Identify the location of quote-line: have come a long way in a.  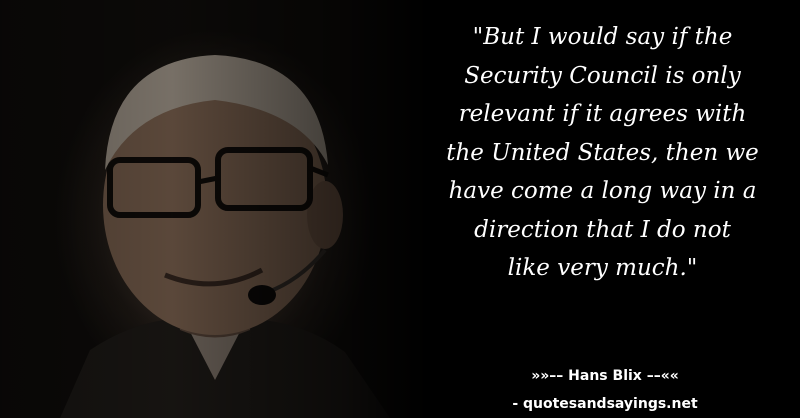
(602, 191).